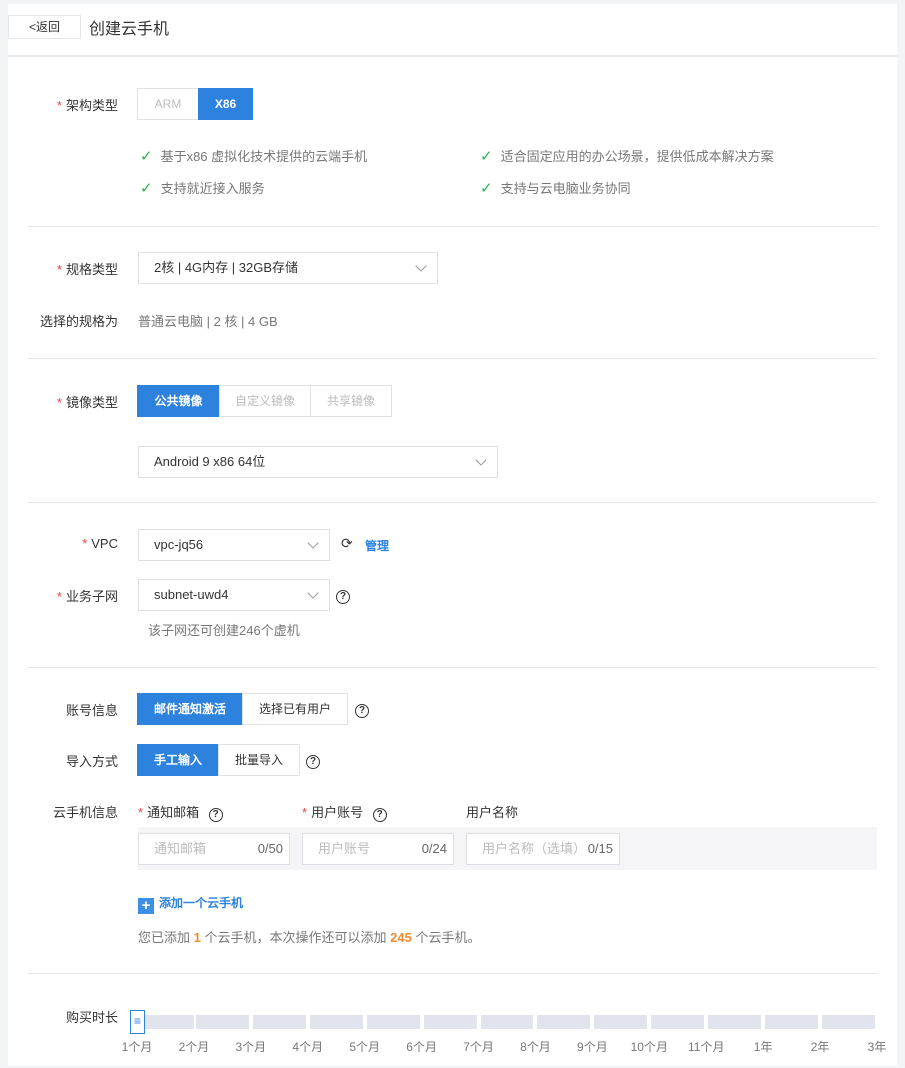 This screenshot has width=905, height=1068. I want to click on feature-item: ✓ 支持与云电脑业务协同, so click(555, 188).